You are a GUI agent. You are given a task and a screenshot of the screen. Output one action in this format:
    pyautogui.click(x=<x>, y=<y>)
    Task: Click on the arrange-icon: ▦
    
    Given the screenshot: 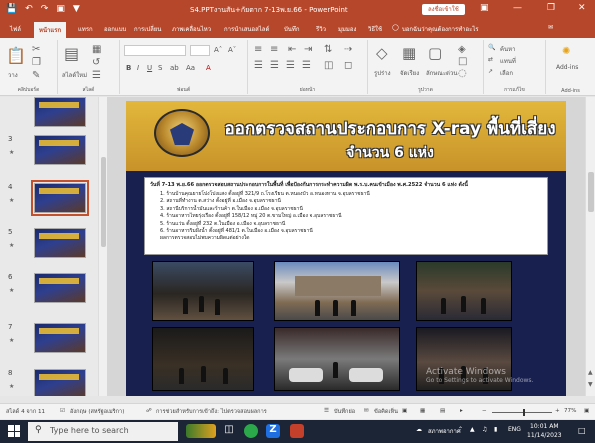 What is the action you would take?
    pyautogui.click(x=409, y=53)
    